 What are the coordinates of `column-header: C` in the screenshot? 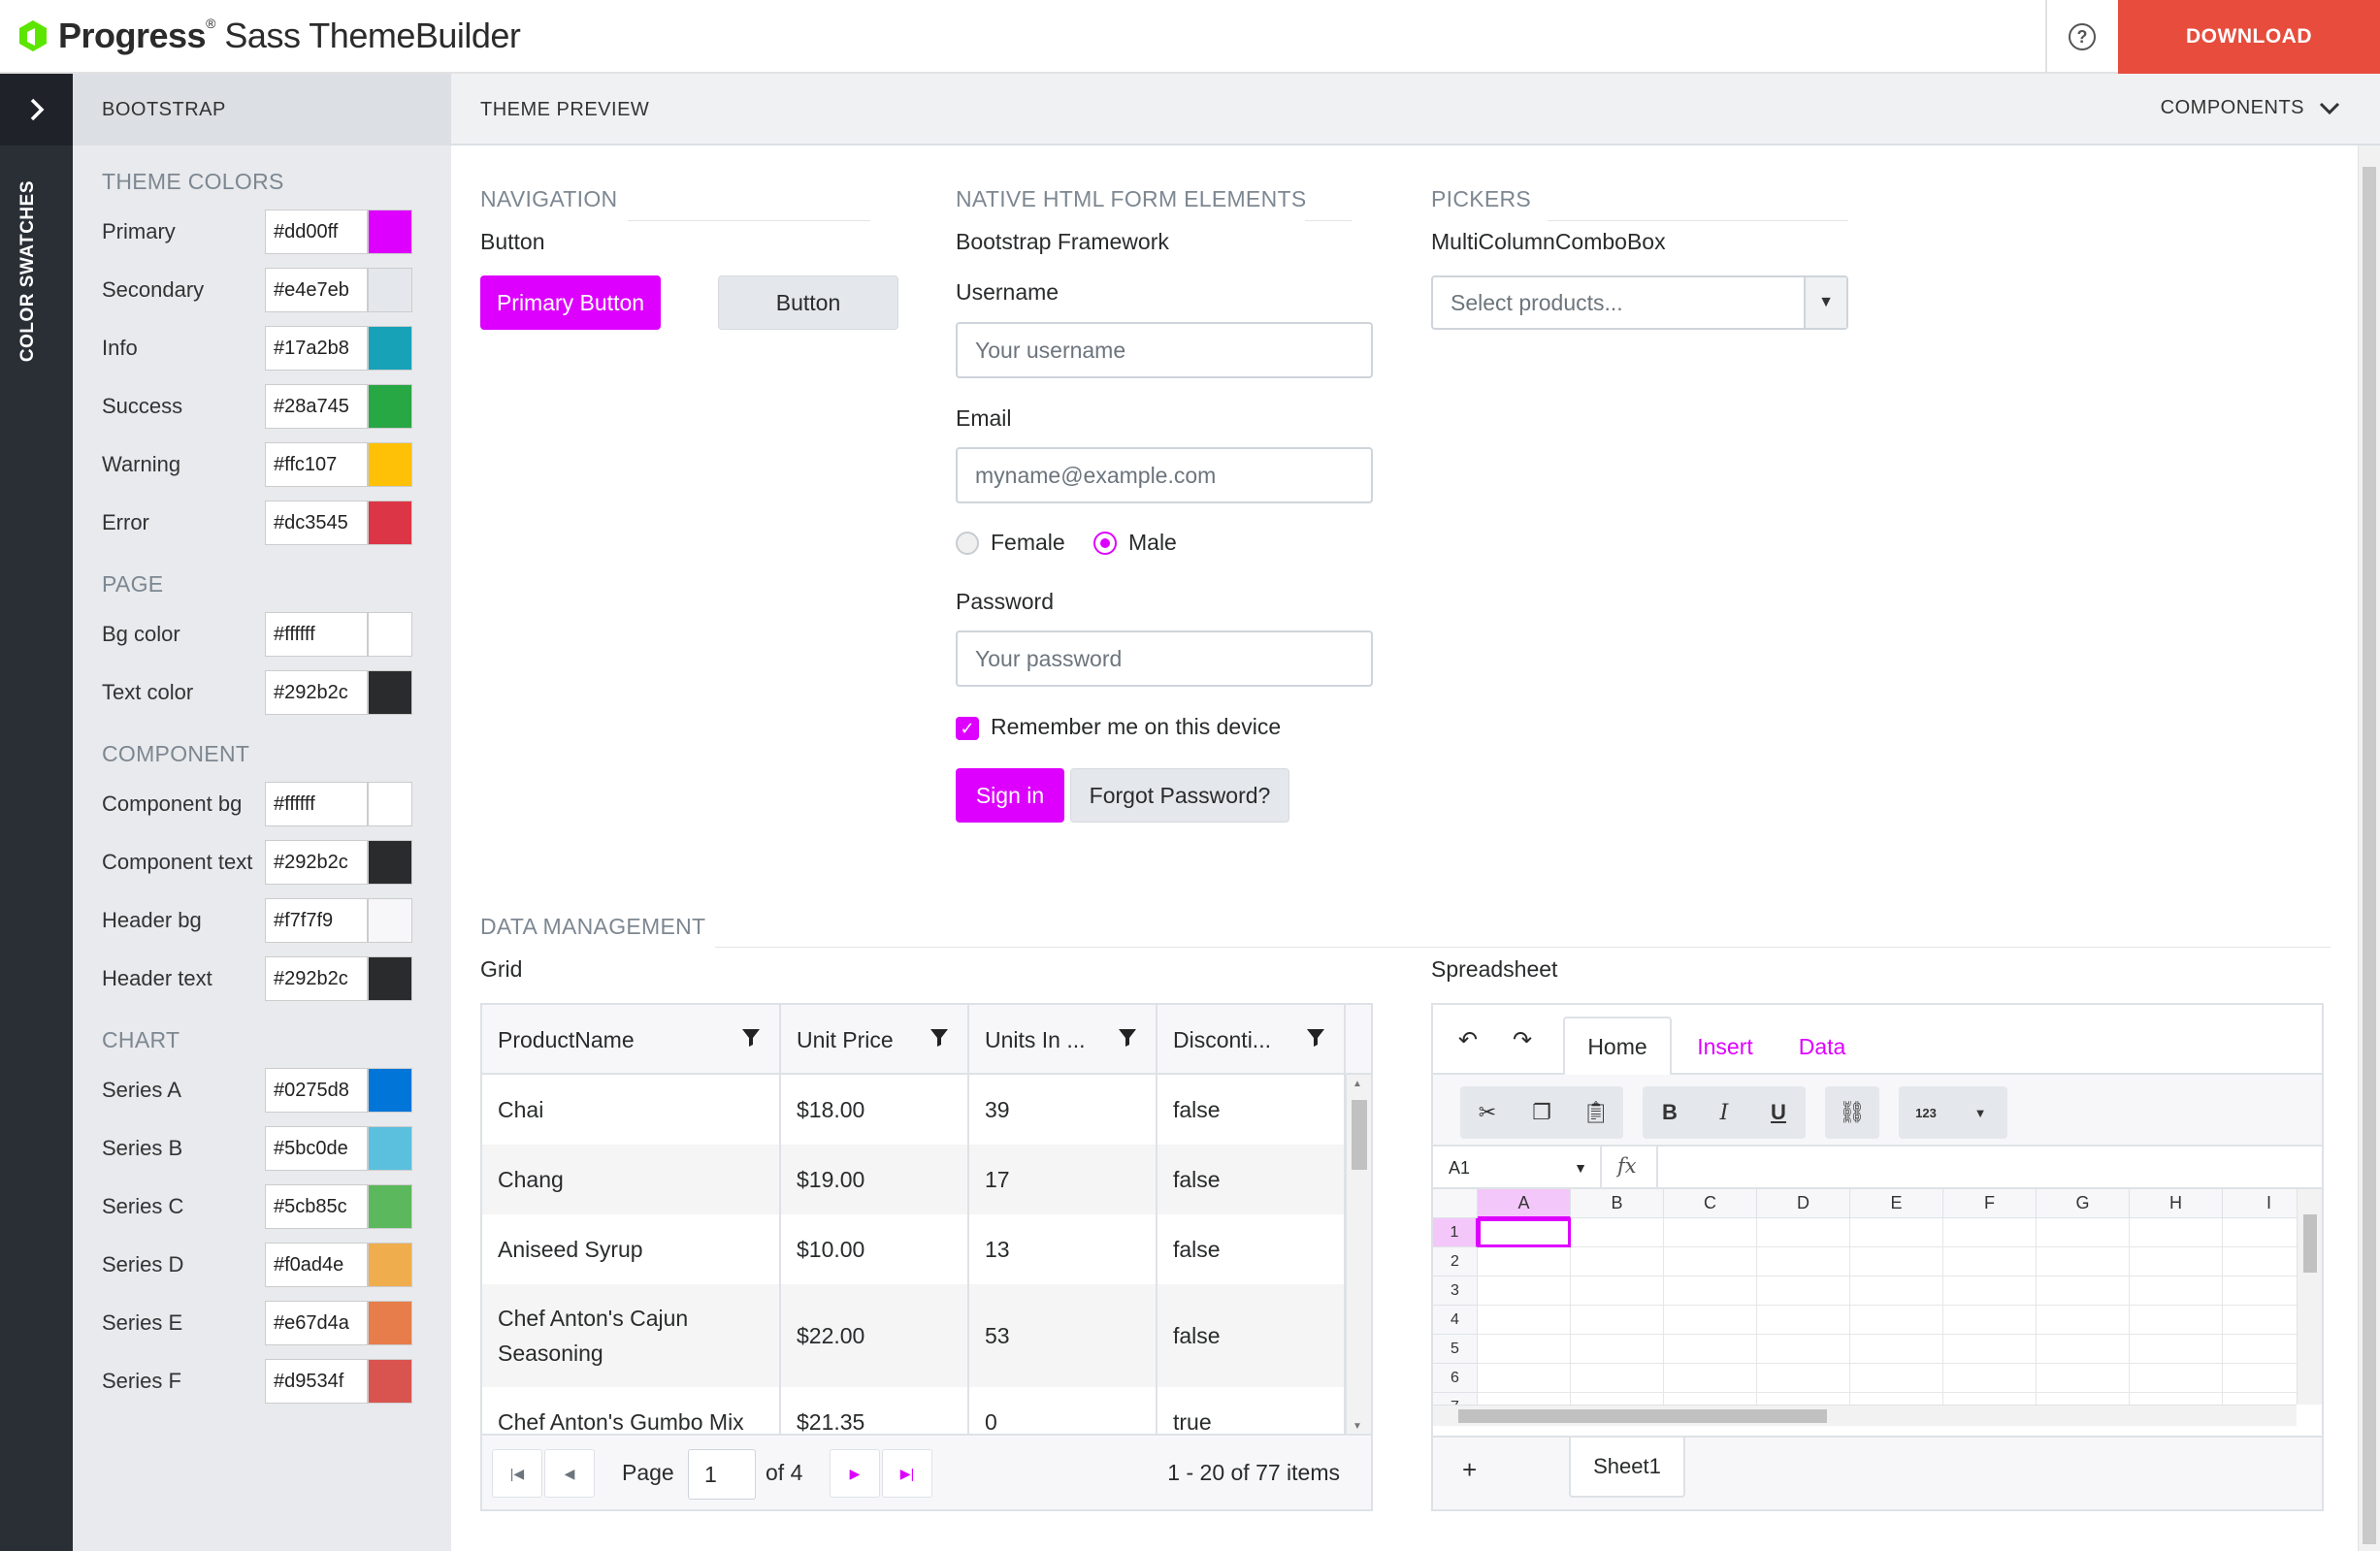 It's located at (1710, 1203).